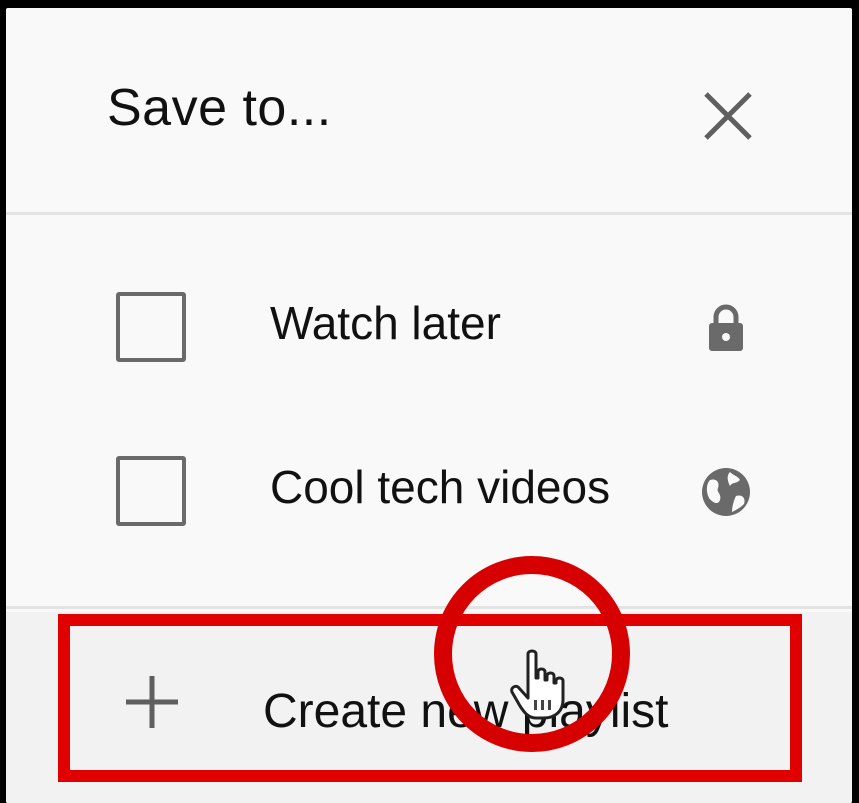  Describe the element at coordinates (466, 711) in the screenshot. I see `create-new-playlist-label: Create new playlist` at that location.